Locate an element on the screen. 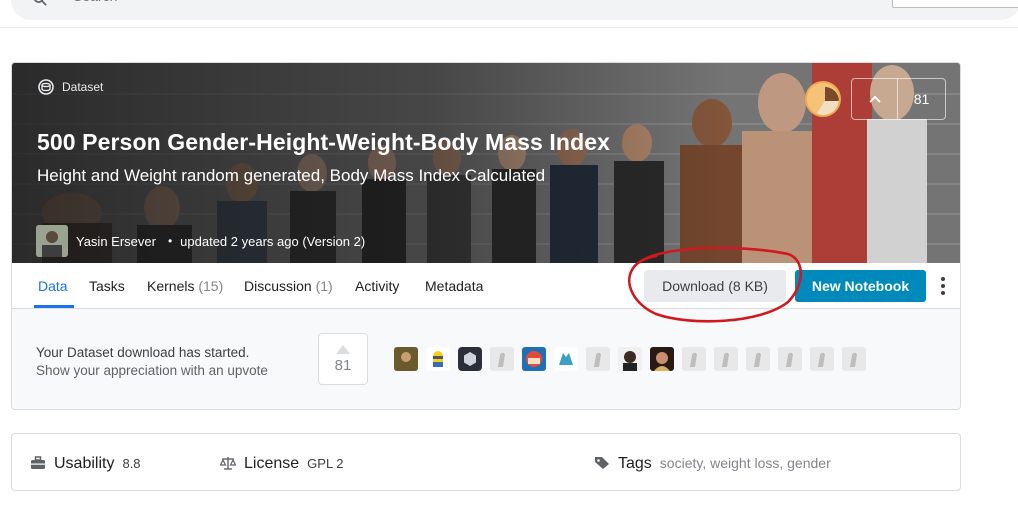  tab-kernels: Kernels (15) is located at coordinates (185, 286).